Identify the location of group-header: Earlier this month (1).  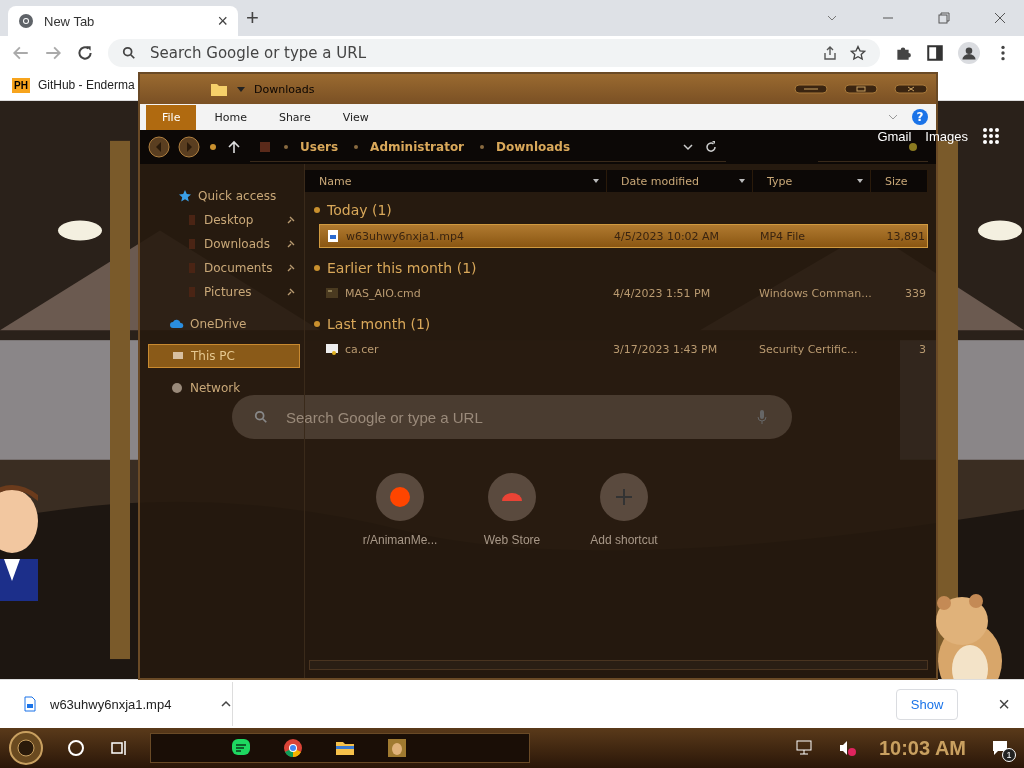
(402, 268).